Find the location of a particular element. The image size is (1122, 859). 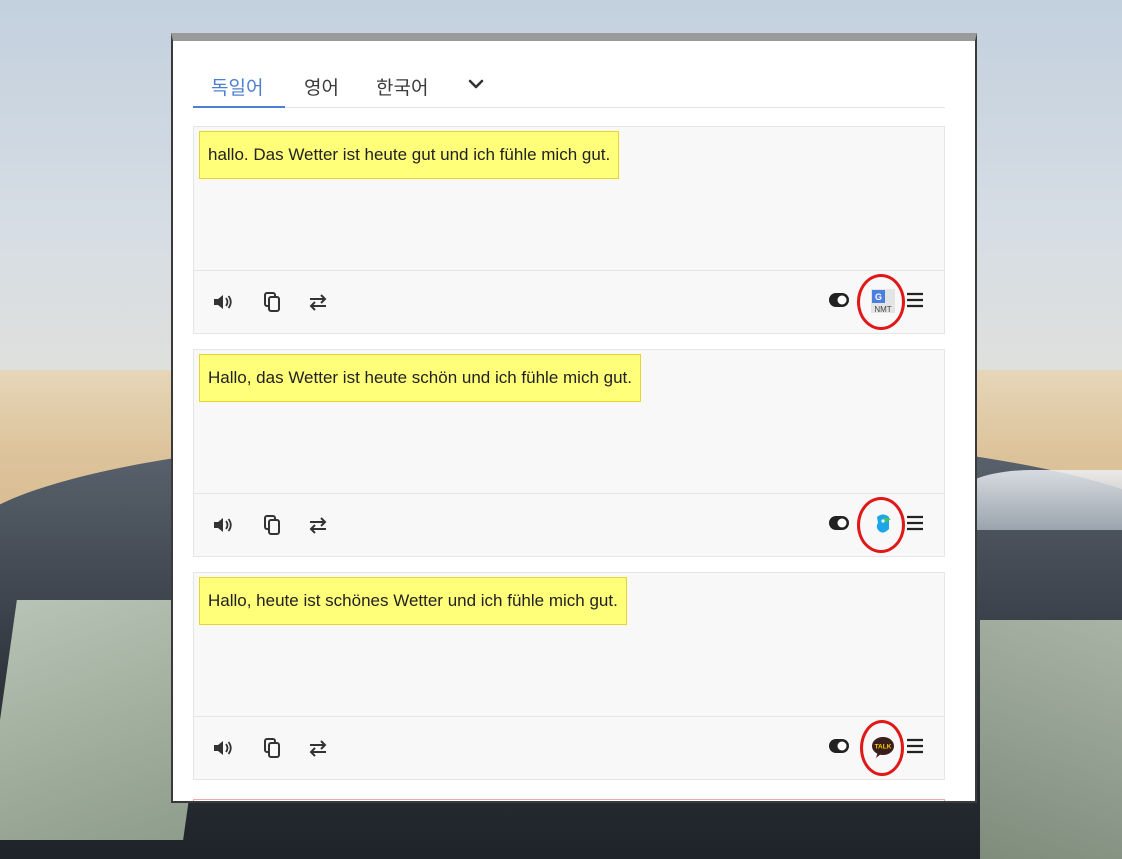

papago-icon is located at coordinates (883, 524).